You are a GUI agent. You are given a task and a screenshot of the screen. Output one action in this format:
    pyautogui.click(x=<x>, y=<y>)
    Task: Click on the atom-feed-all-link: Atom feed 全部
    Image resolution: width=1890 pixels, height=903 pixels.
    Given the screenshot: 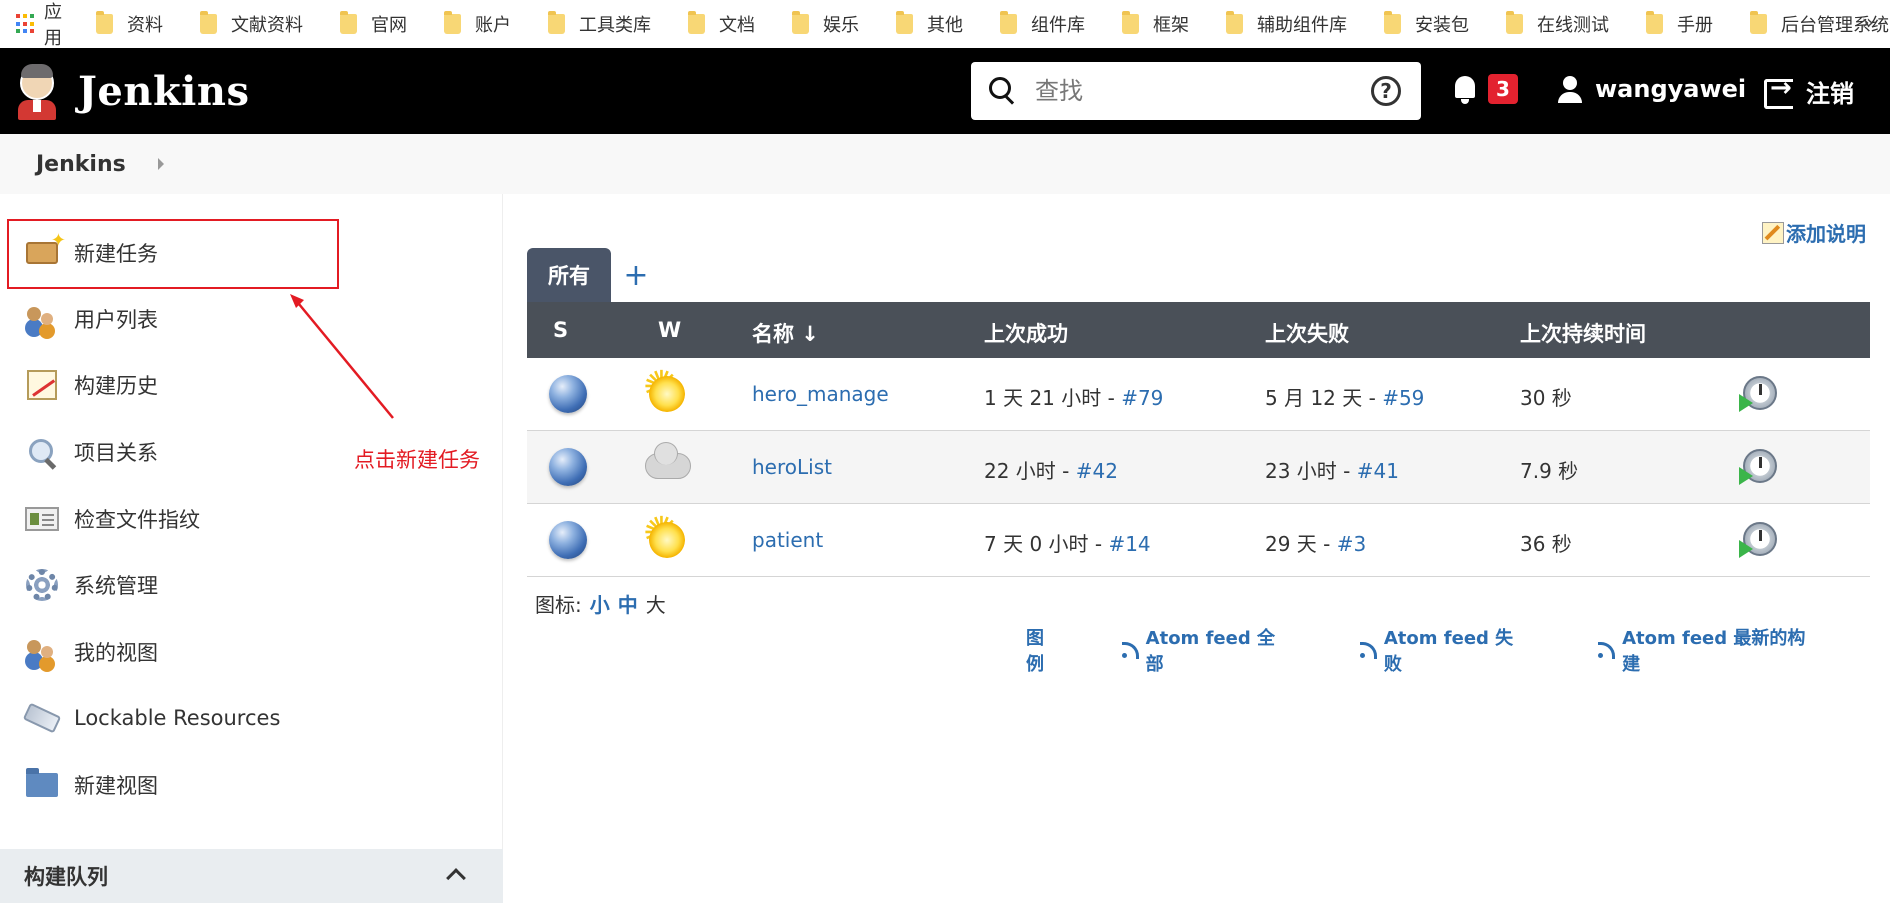 What is the action you would take?
    pyautogui.click(x=1206, y=650)
    